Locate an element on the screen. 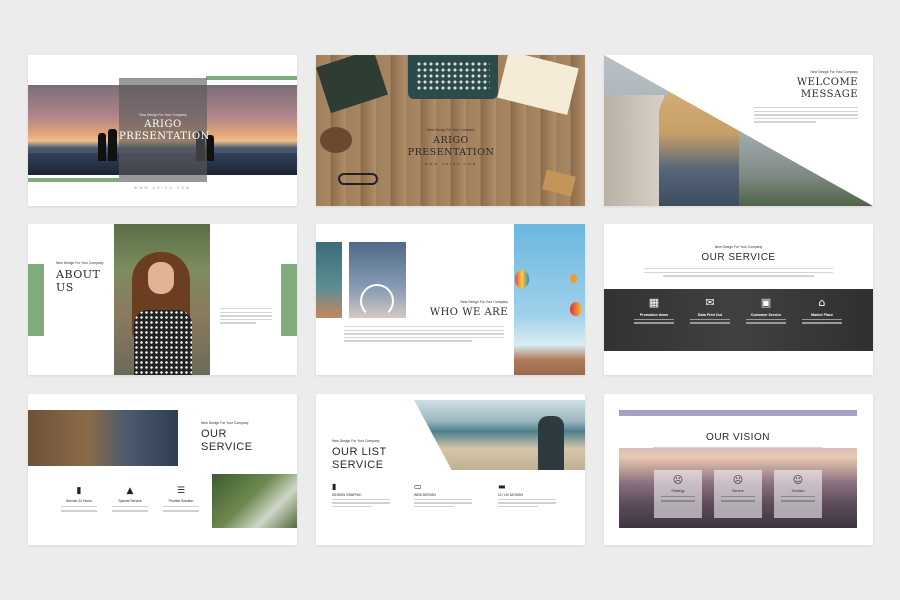 The height and width of the screenshot is (600, 900). people-legs-photo is located at coordinates (103, 438).